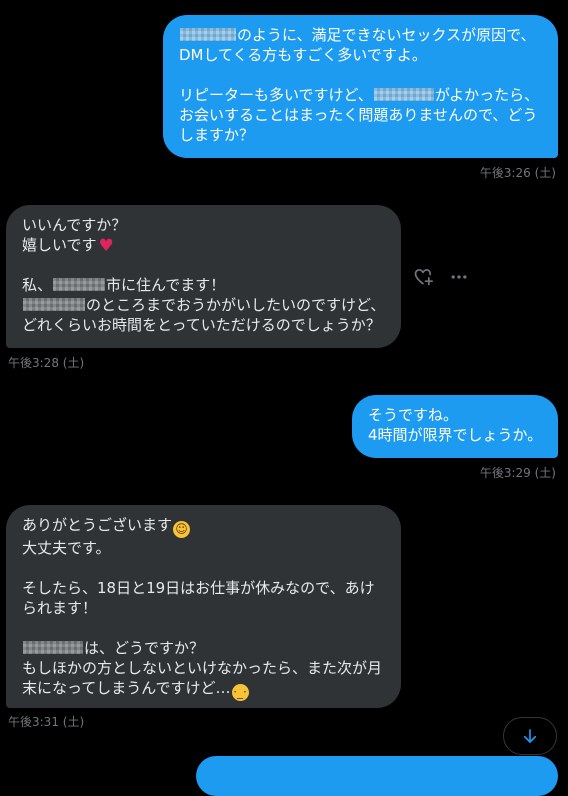 The image size is (568, 796). What do you see at coordinates (487, 95) in the screenshot?
I see `message-text: がよかったら、` at bounding box center [487, 95].